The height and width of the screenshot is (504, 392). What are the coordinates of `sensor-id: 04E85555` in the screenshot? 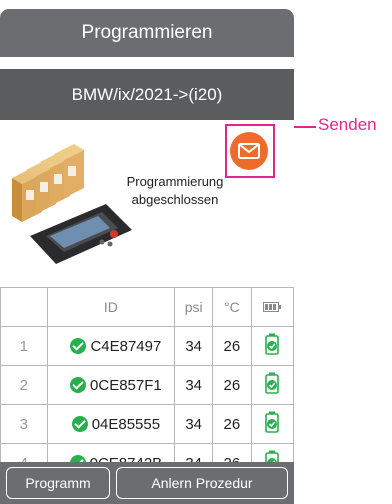 It's located at (126, 424).